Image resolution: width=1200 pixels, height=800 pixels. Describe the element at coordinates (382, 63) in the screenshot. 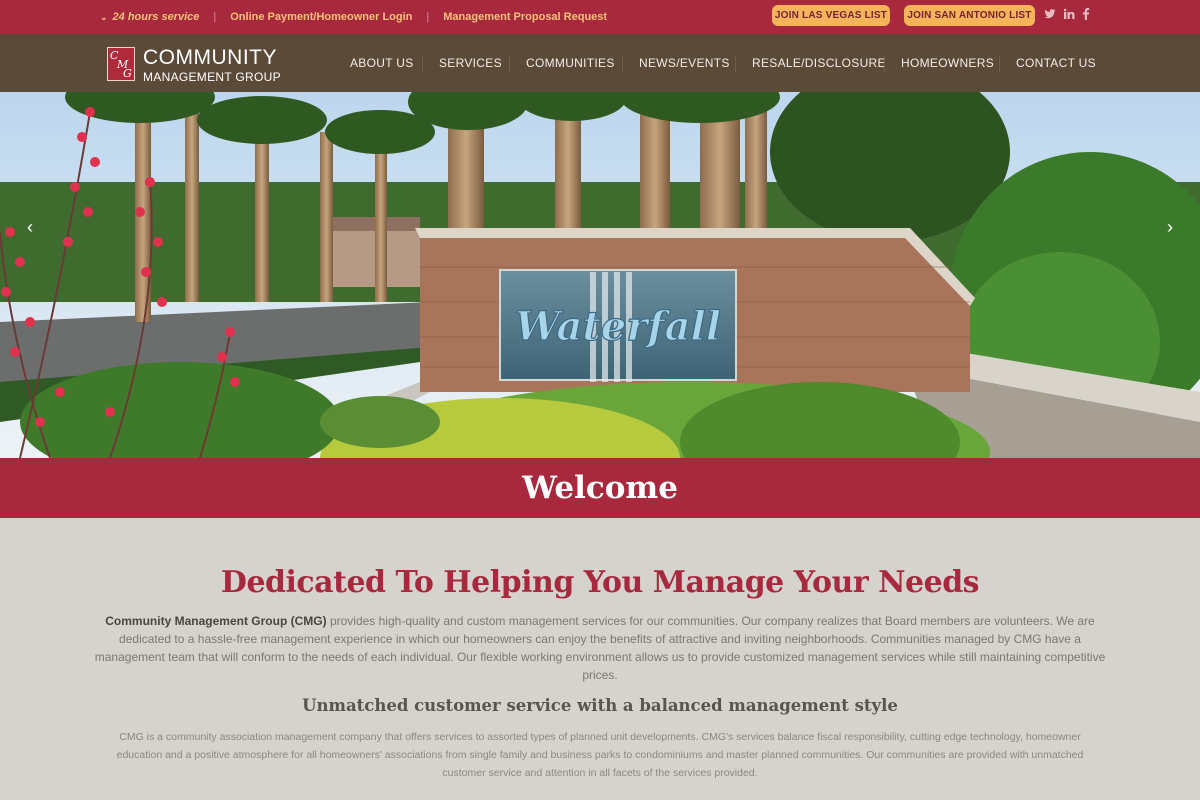

I see `nav-about-us: ABOUT US` at that location.